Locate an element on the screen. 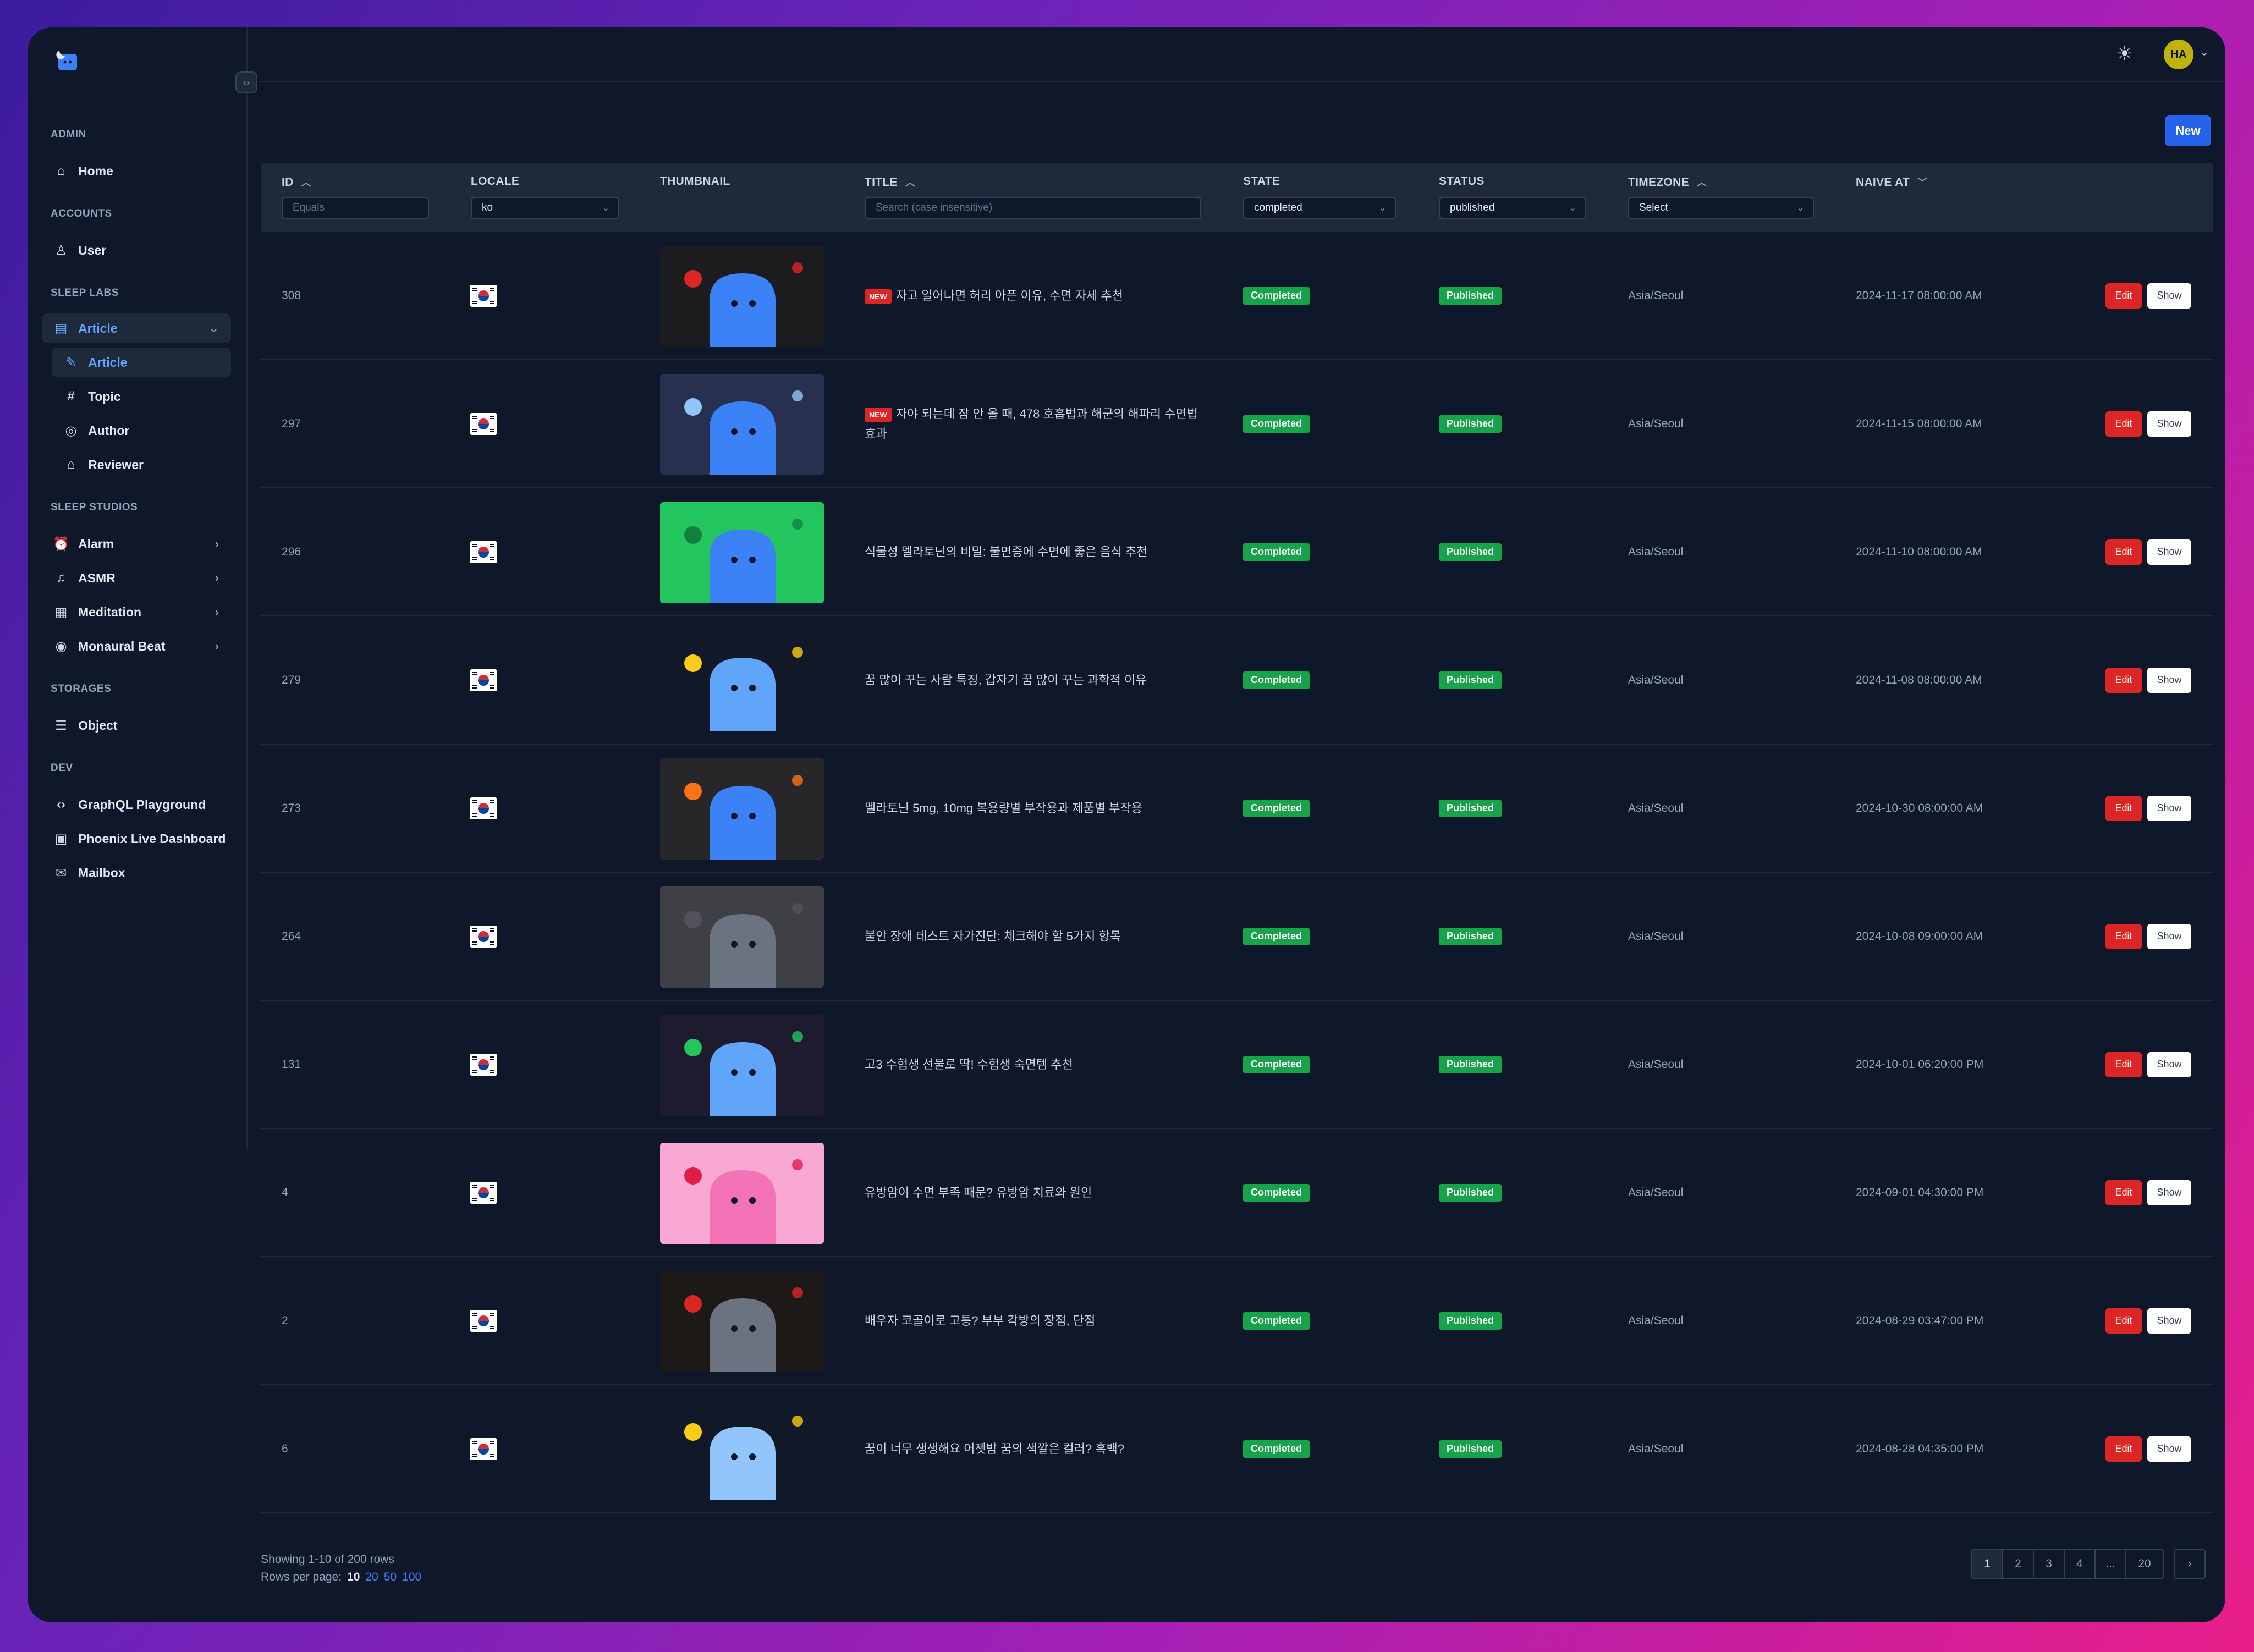 This screenshot has width=2254, height=1652. row-id: 297 is located at coordinates (292, 424).